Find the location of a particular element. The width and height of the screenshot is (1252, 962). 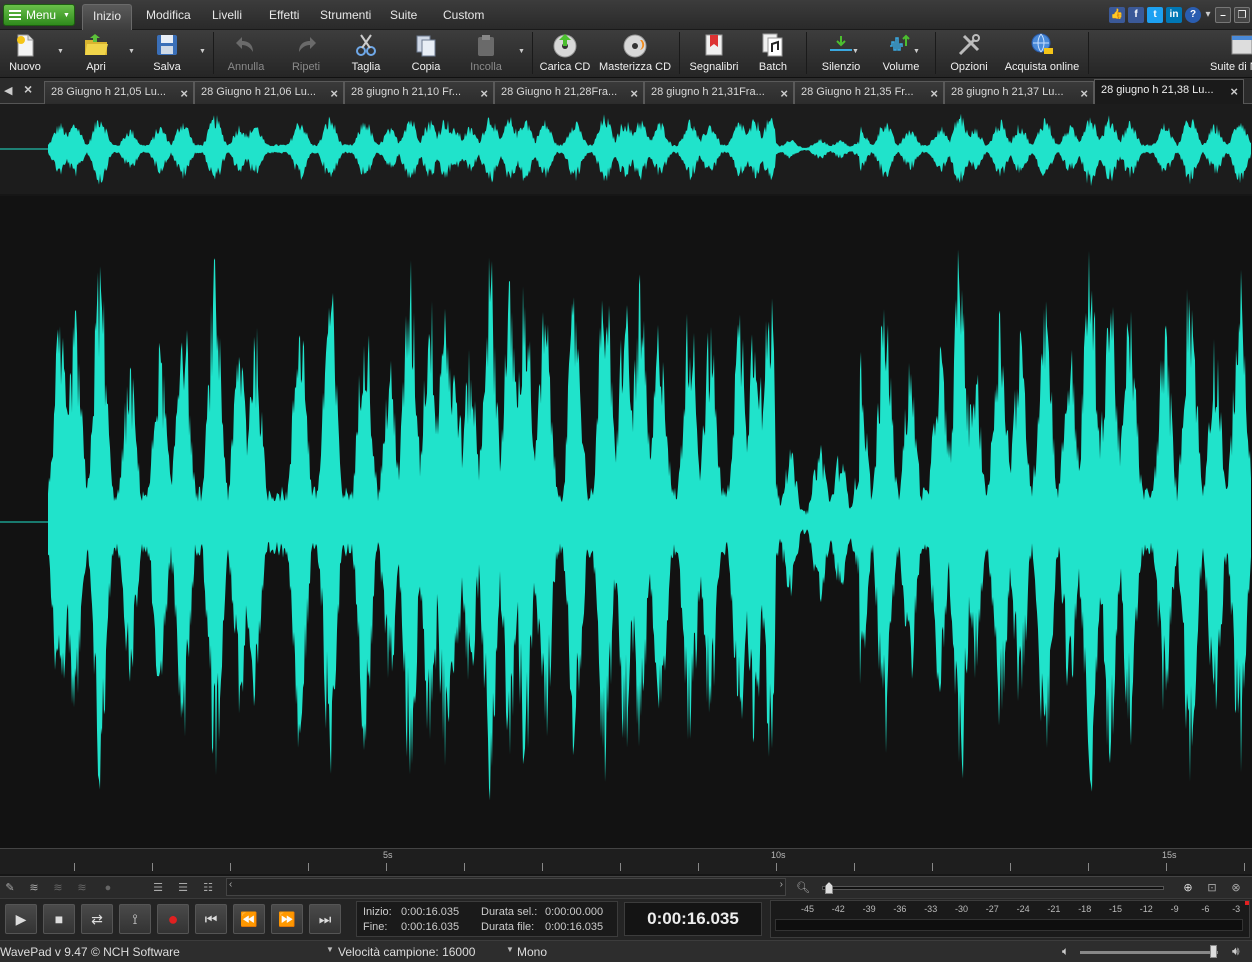

salva-dropdown-icon: ▼ is located at coordinates (202, 51).